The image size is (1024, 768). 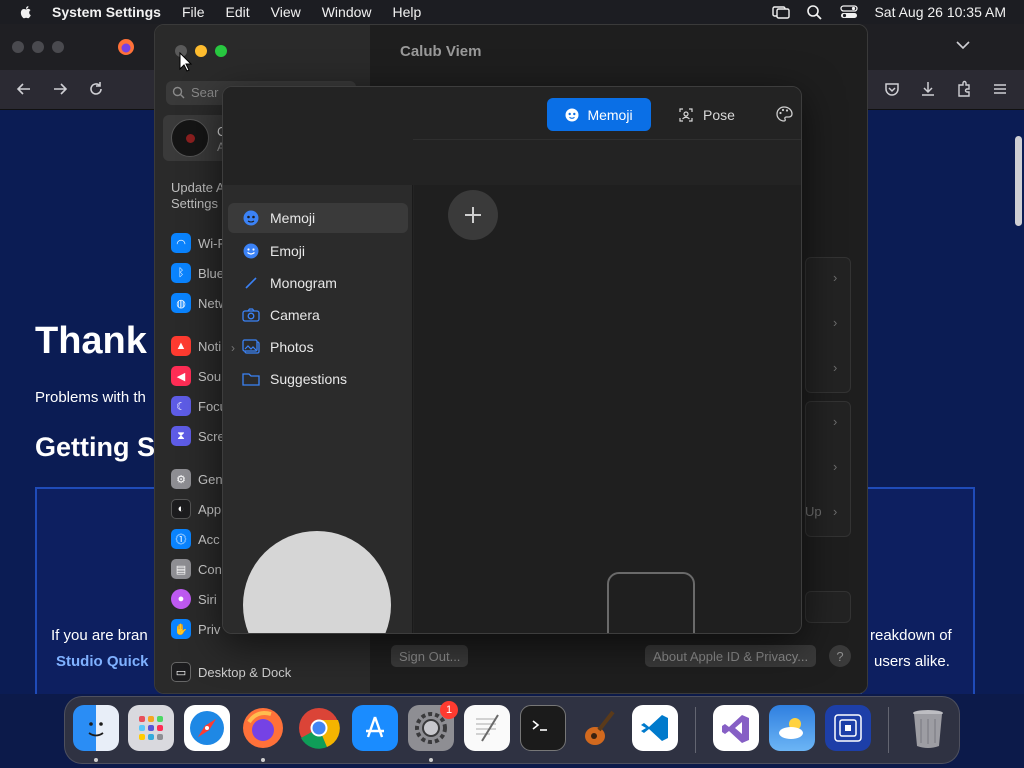 What do you see at coordinates (433, 726) in the screenshot?
I see `dock-system-settings-icon: 1` at bounding box center [433, 726].